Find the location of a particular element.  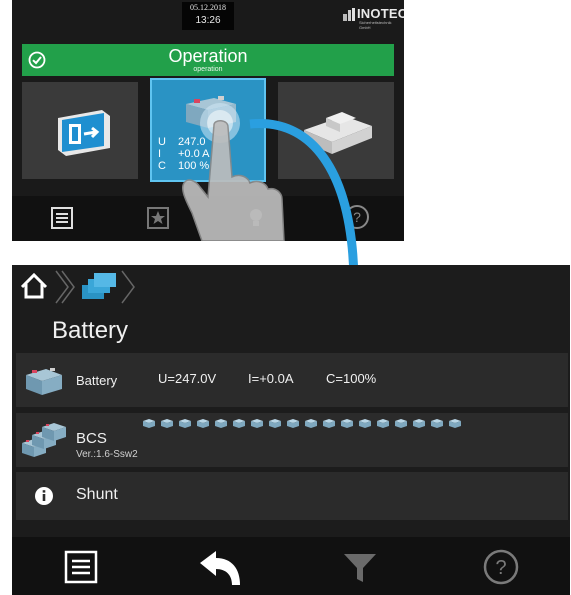

logo-text: INOTEC is located at coordinates (380, 13).